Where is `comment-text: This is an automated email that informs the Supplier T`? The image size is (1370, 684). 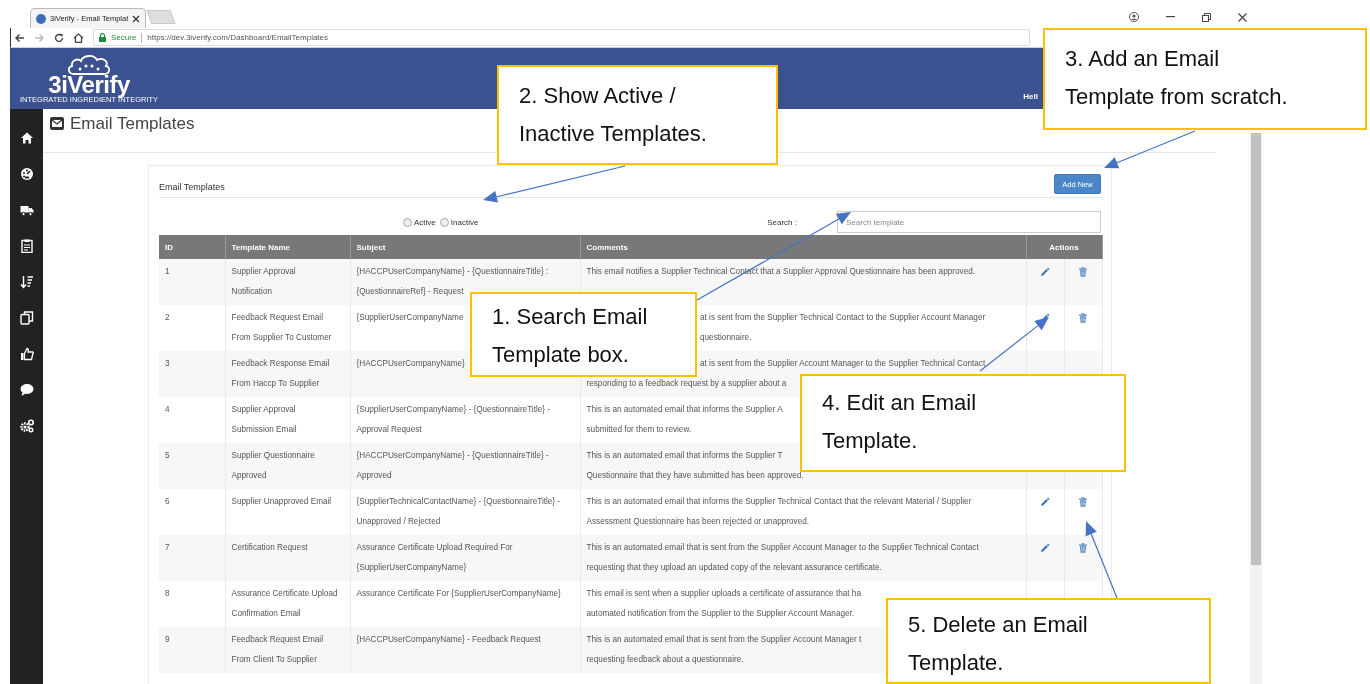 comment-text: This is an automated email that informs the Supplier T is located at coordinates (684, 455).